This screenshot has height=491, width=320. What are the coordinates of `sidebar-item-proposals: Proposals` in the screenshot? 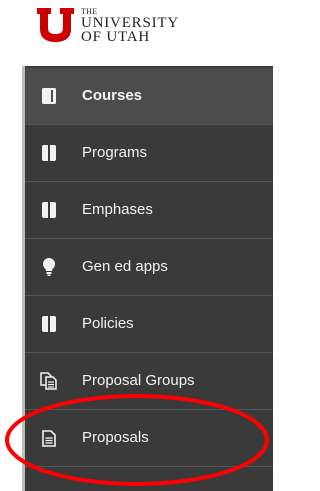 It's located at (149, 438).